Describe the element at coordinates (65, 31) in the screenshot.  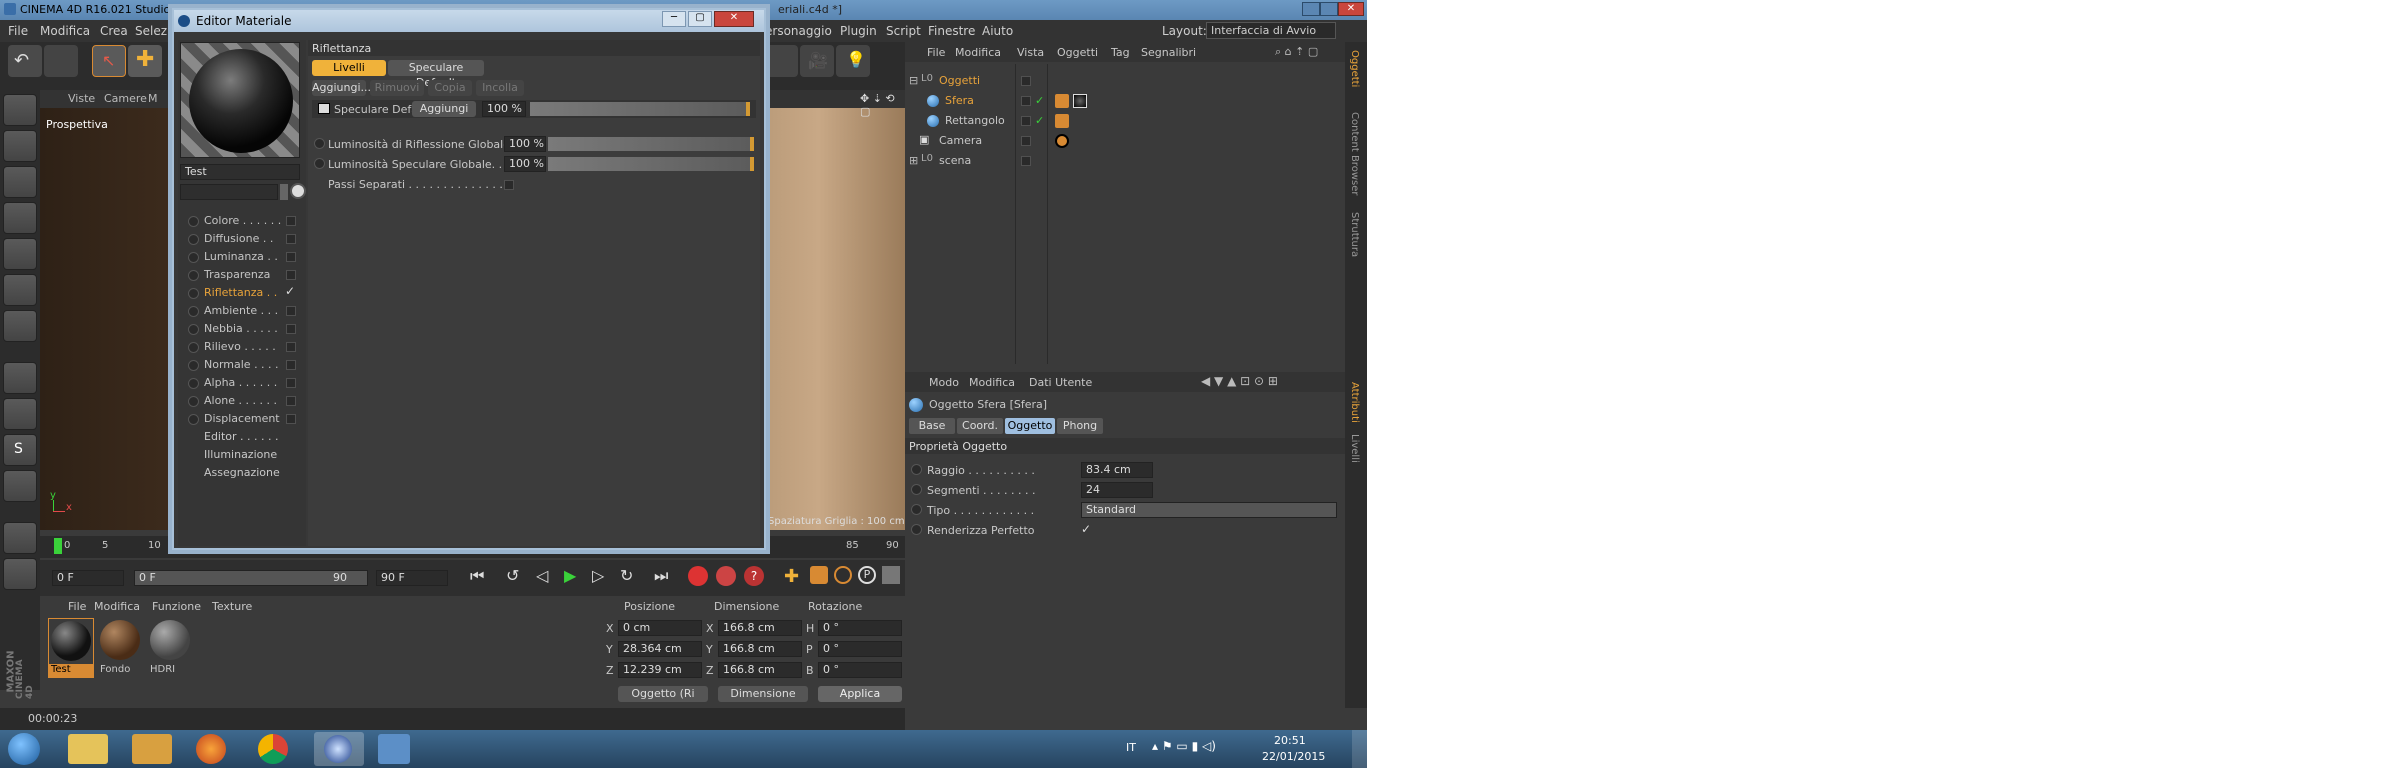
I see `menu-modifica: Modifica` at that location.